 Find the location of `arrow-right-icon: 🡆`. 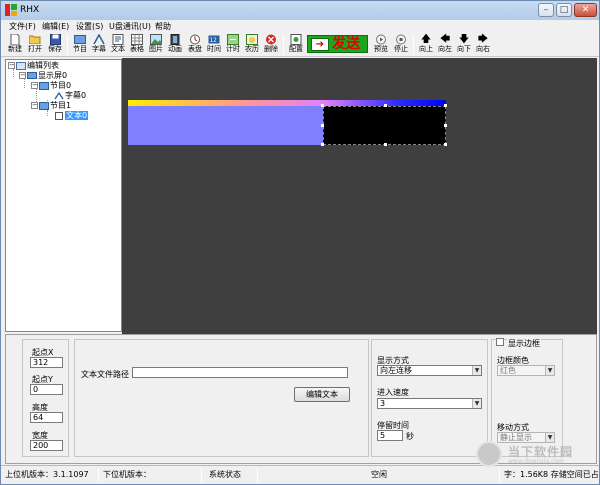

arrow-right-icon: 🡆 is located at coordinates (483, 39).